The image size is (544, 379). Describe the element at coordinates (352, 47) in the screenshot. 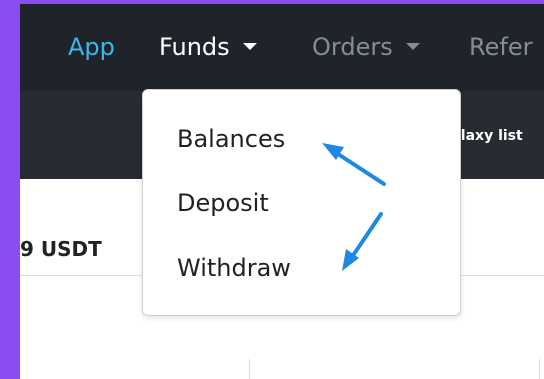

I see `nav-orders-label: Orders` at that location.